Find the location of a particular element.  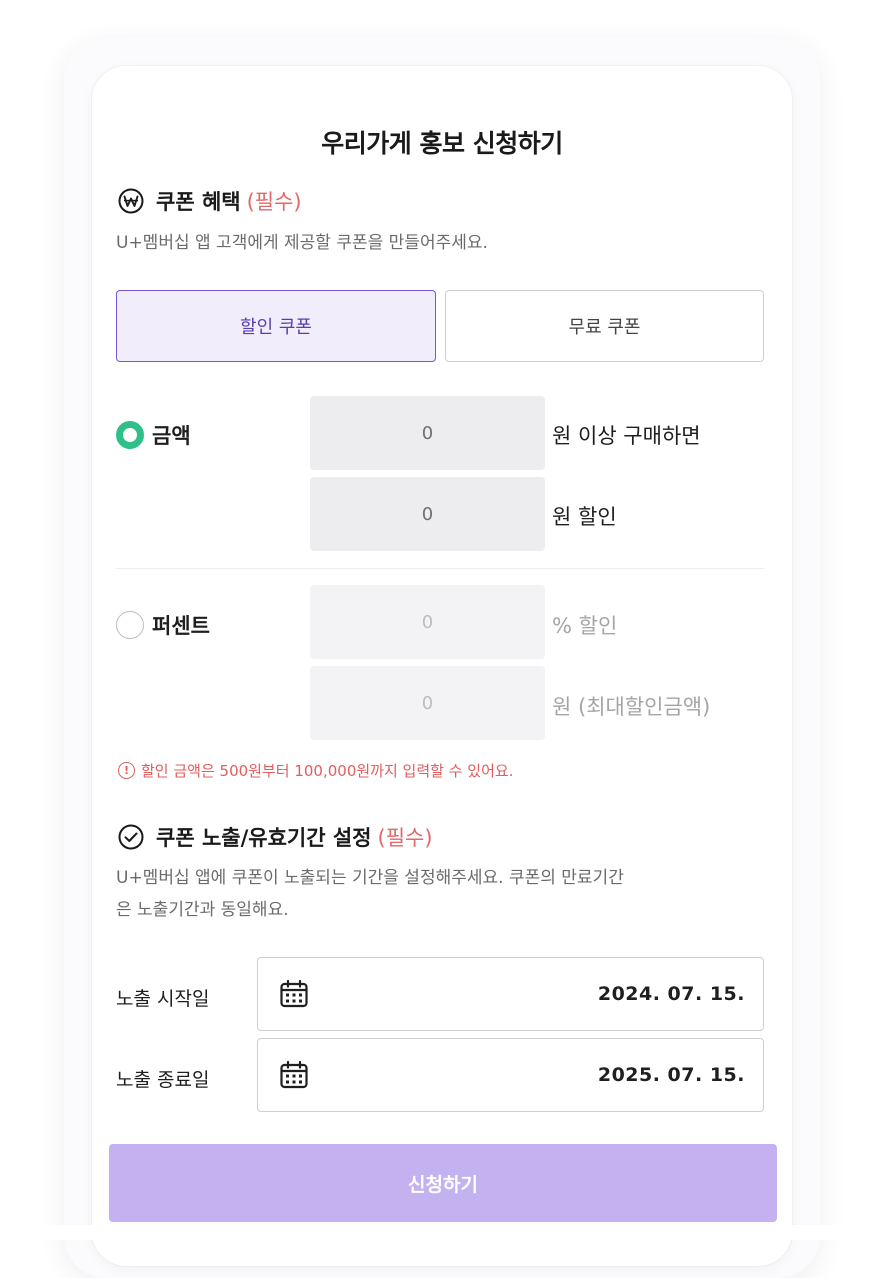

amount-warning: ! 할인 금액은 500원부터 100,000원까지 입력할 수 있어요. is located at coordinates (315, 770).